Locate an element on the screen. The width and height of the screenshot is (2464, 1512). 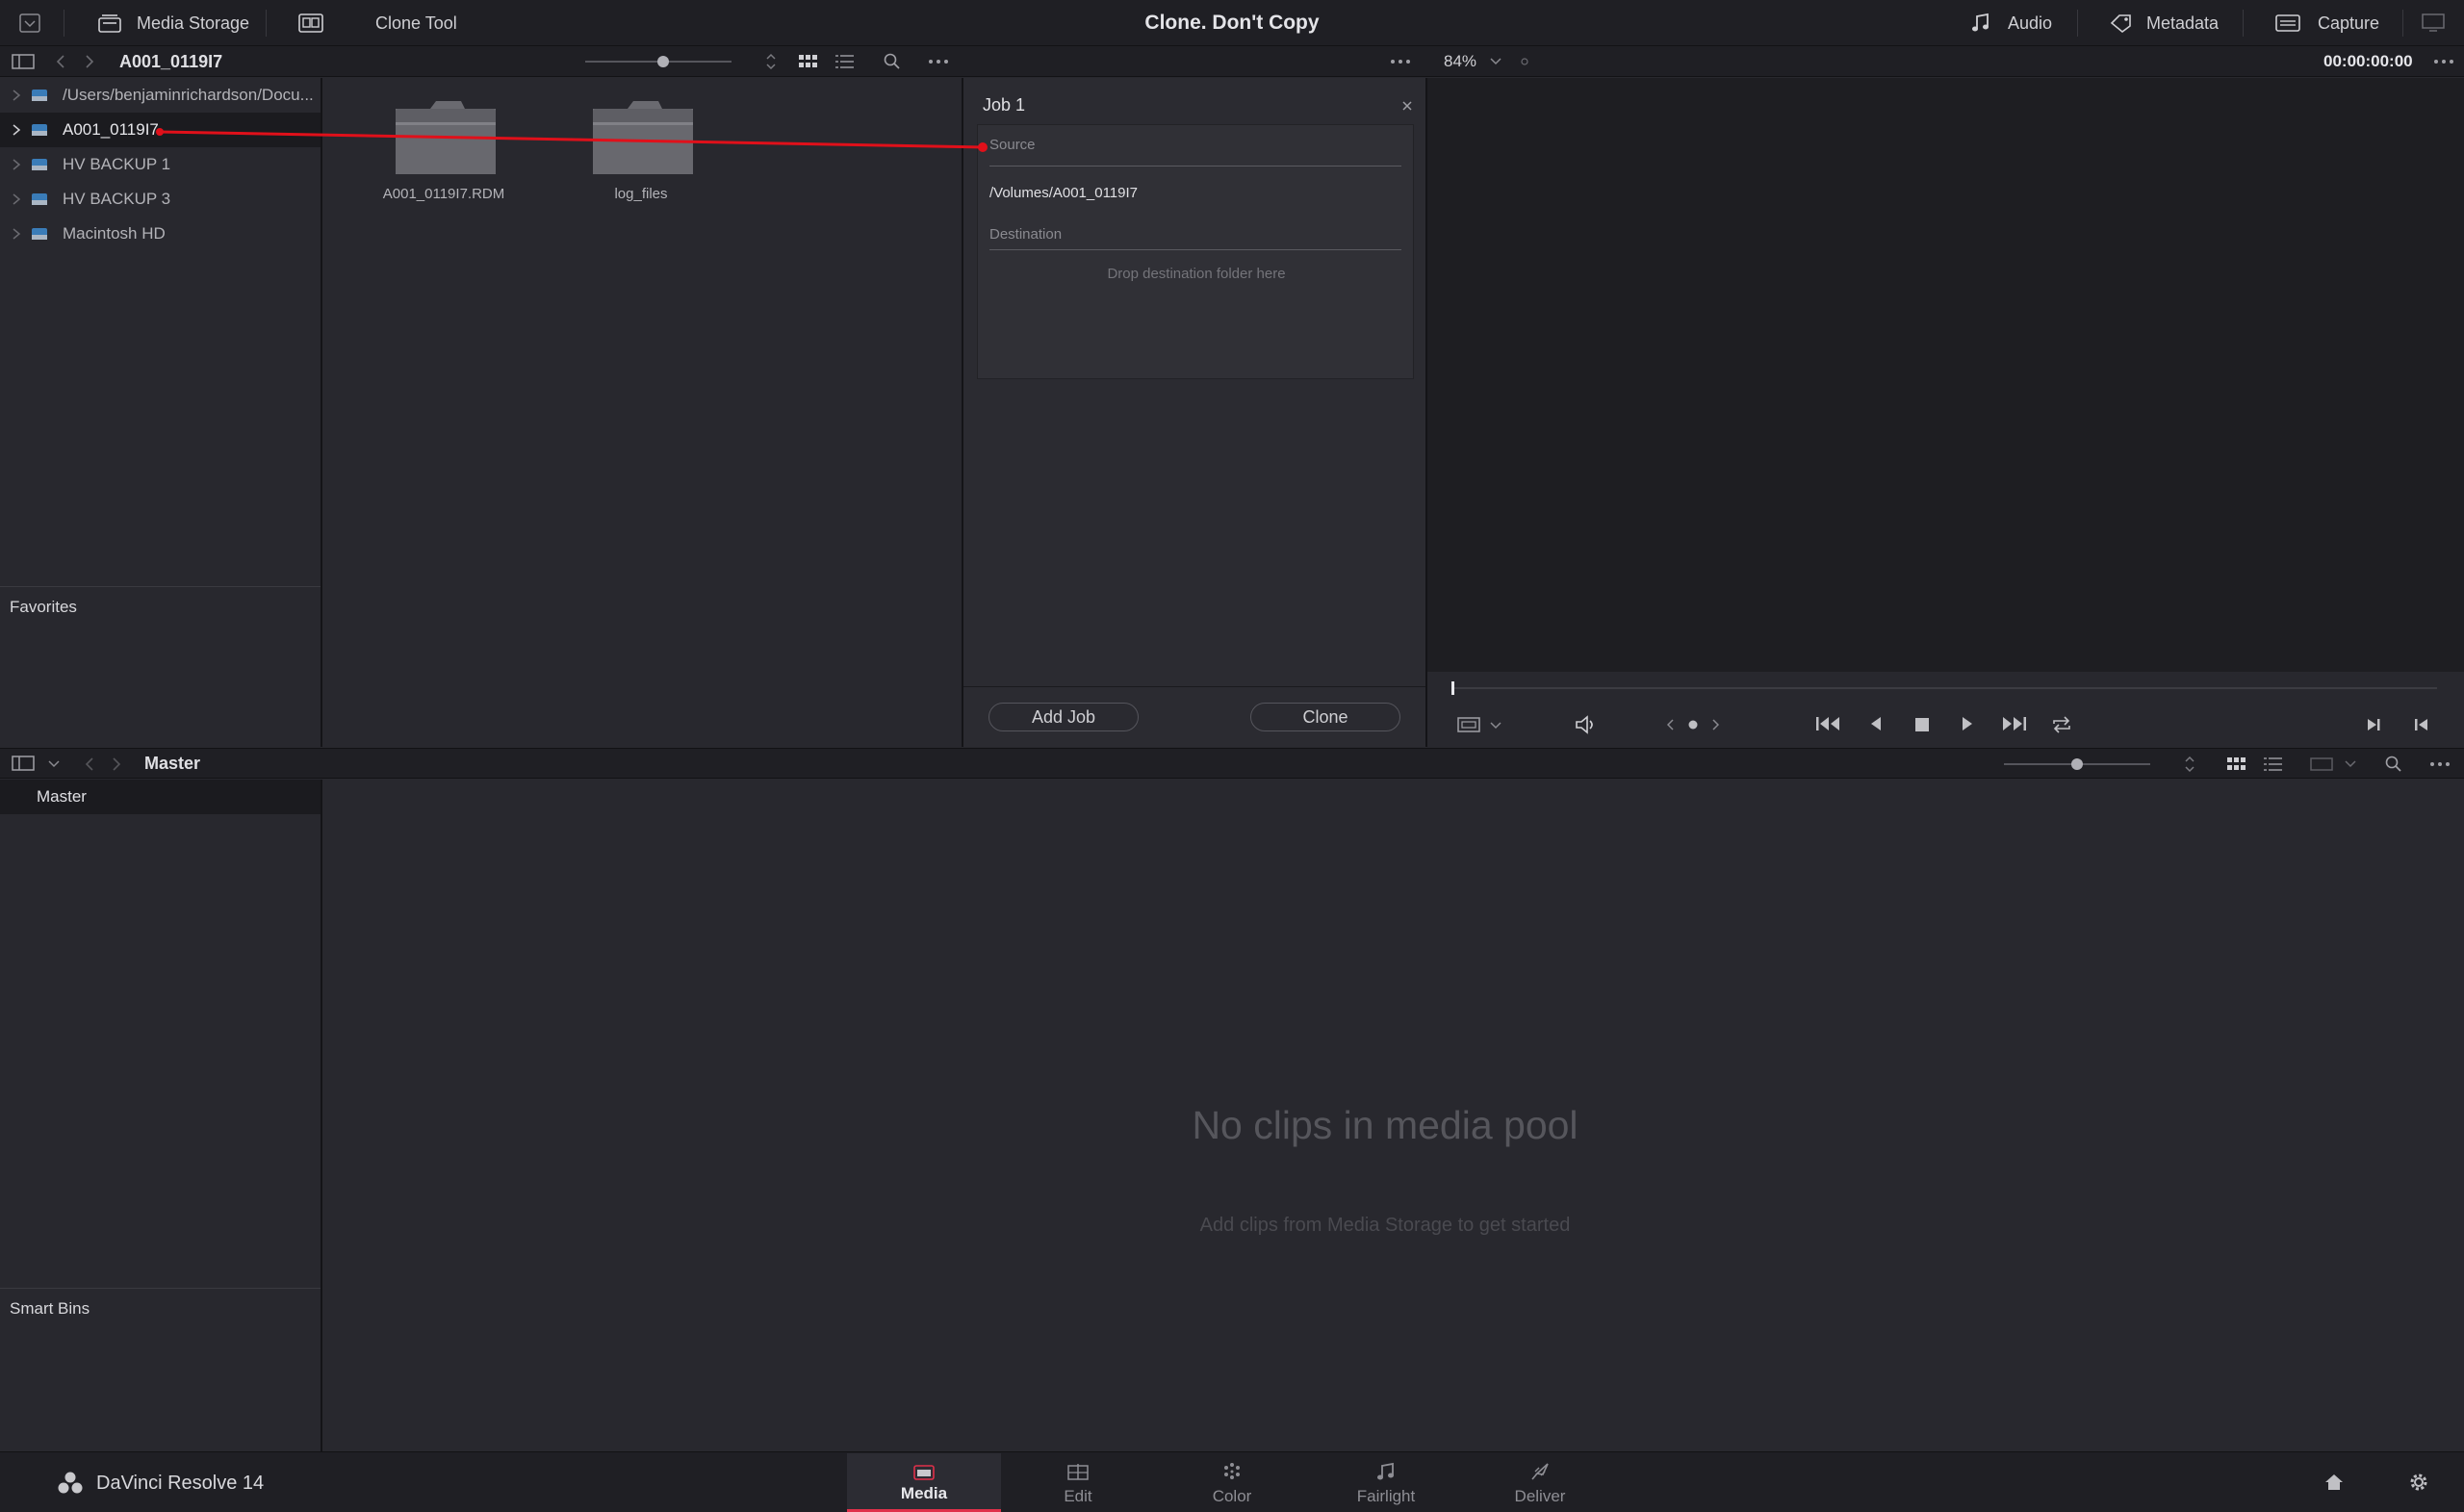
smart-bins-divider is located at coordinates (160, 1288).